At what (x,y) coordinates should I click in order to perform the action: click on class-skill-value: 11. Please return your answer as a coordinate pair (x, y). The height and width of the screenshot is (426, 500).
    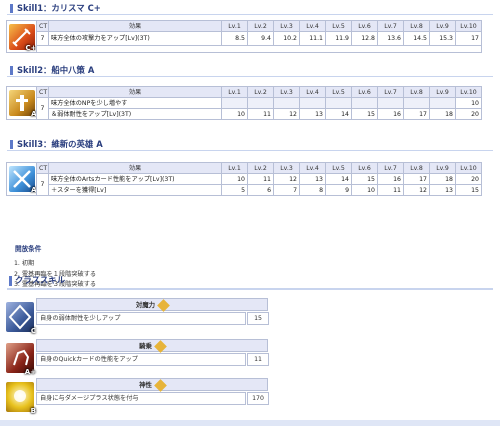
    Looking at the image, I should click on (258, 359).